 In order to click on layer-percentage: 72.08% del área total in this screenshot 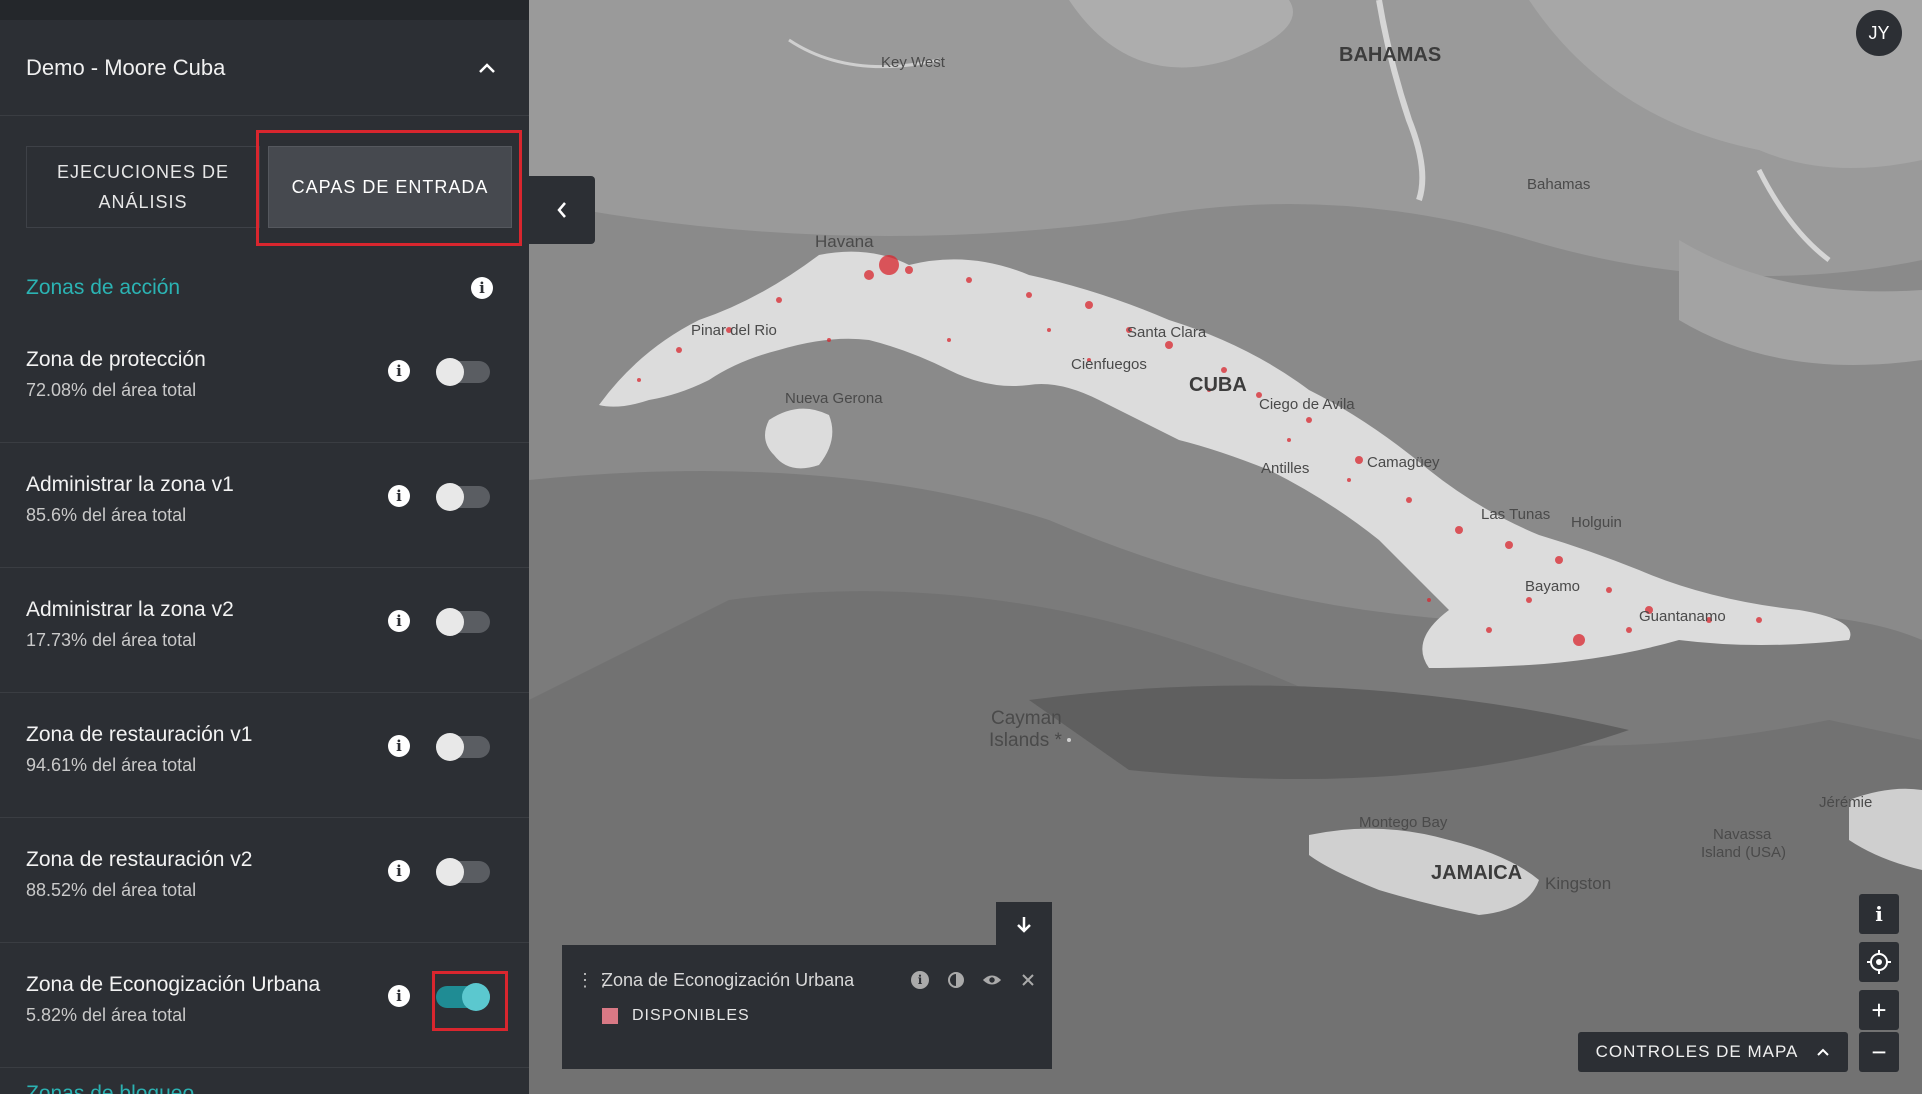, I will do `click(111, 390)`.